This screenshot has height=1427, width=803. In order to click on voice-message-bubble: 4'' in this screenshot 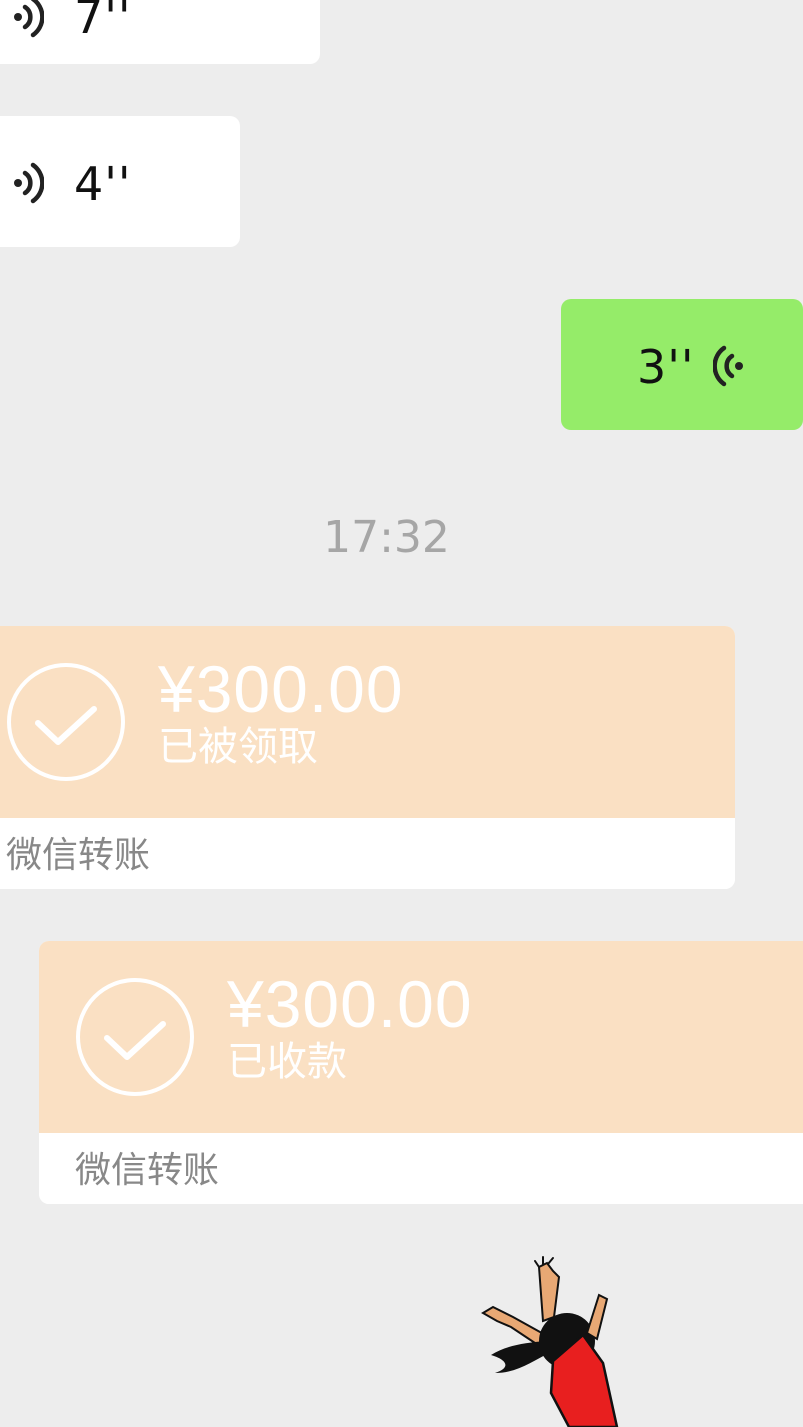, I will do `click(120, 181)`.